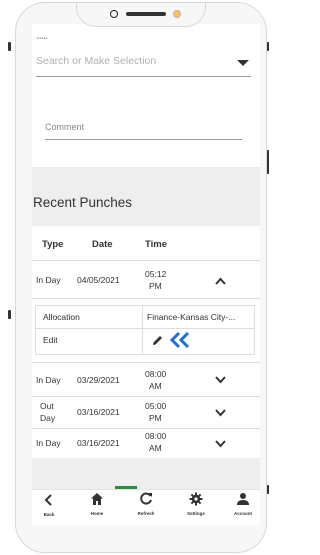 Image resolution: width=320 pixels, height=555 pixels. I want to click on table-row: In Day 03/16/2021 08:00 AM, so click(146, 443).